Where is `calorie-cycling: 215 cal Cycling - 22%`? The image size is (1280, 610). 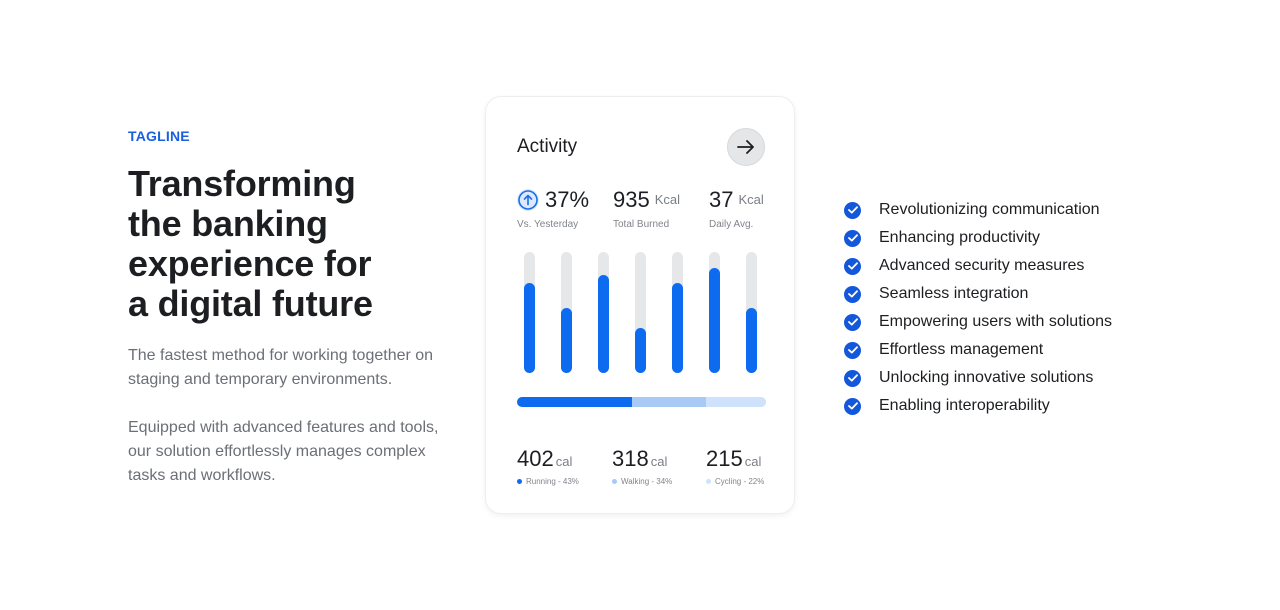
calorie-cycling: 215 cal Cycling - 22% is located at coordinates (735, 466).